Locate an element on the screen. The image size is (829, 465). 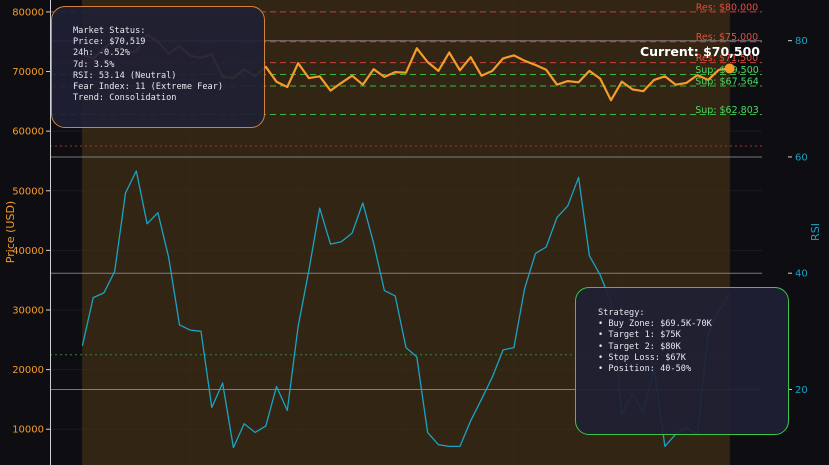
market-status-line: Fear Index: 11 (Extreme Fear) is located at coordinates (148, 87).